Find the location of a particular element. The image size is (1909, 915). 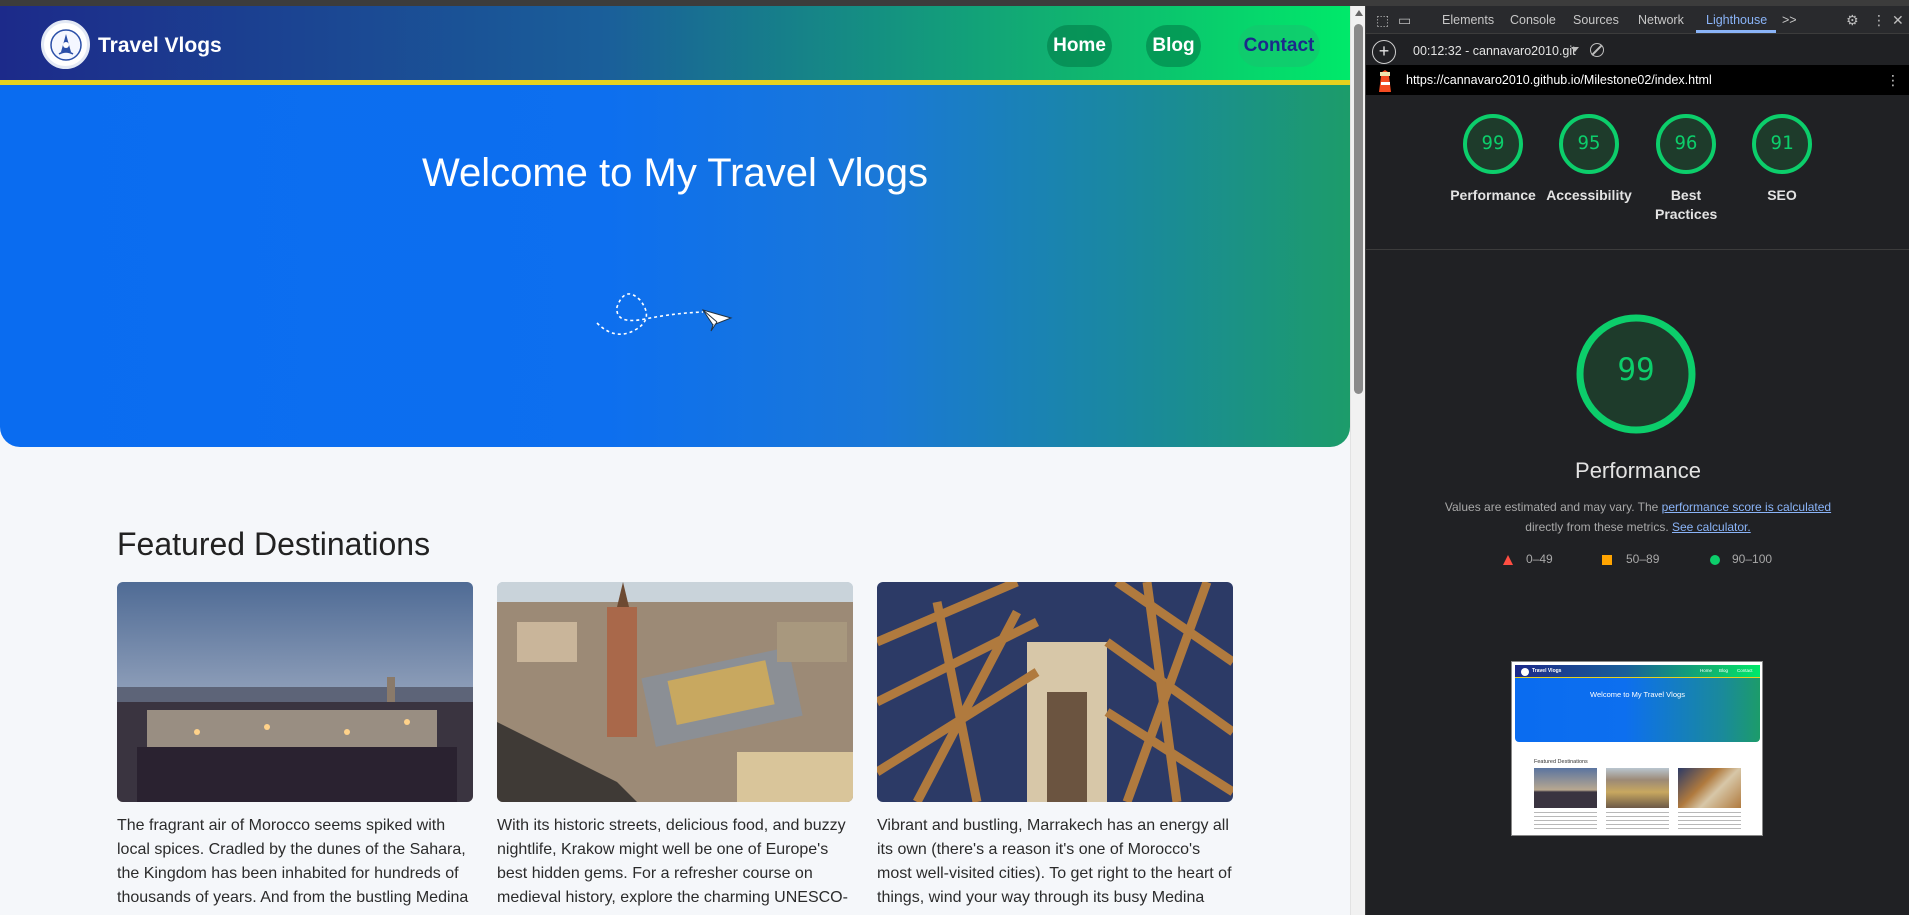

report-menu-icon: ⋮ is located at coordinates (1893, 80).